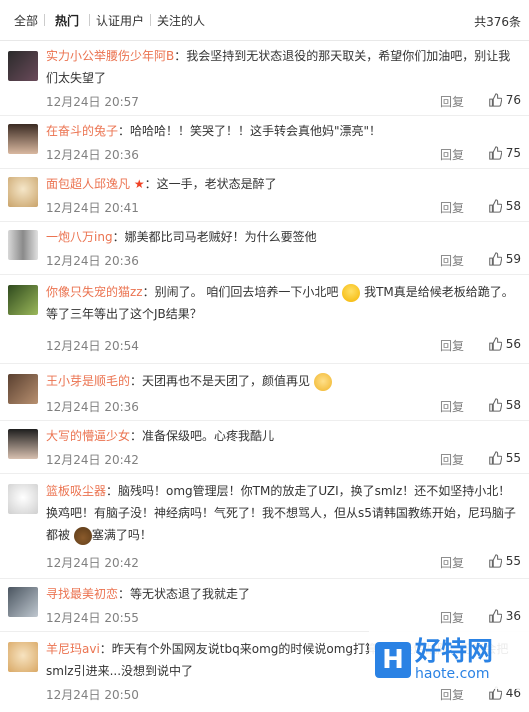 The width and height of the screenshot is (529, 712). Describe the element at coordinates (181, 20) in the screenshot. I see `tab-following: 关注的人` at that location.